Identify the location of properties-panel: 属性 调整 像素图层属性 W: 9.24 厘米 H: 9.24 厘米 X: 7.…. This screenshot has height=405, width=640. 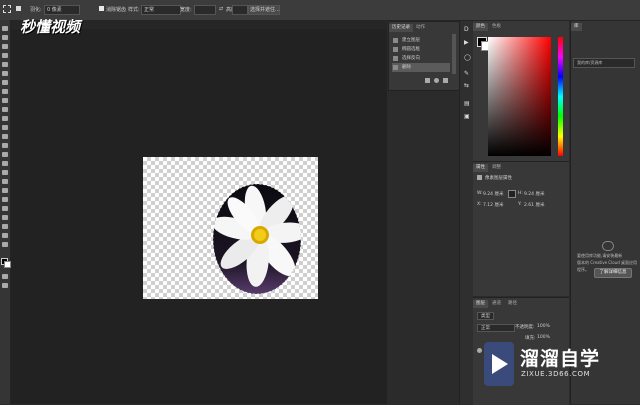
(521, 228).